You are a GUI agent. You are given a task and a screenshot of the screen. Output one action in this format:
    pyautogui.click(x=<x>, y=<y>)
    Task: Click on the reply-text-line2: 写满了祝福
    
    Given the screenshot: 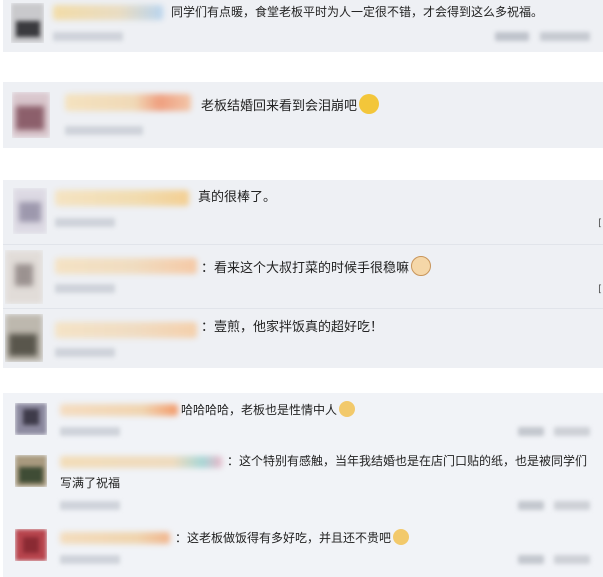 What is the action you would take?
    pyautogui.click(x=90, y=483)
    